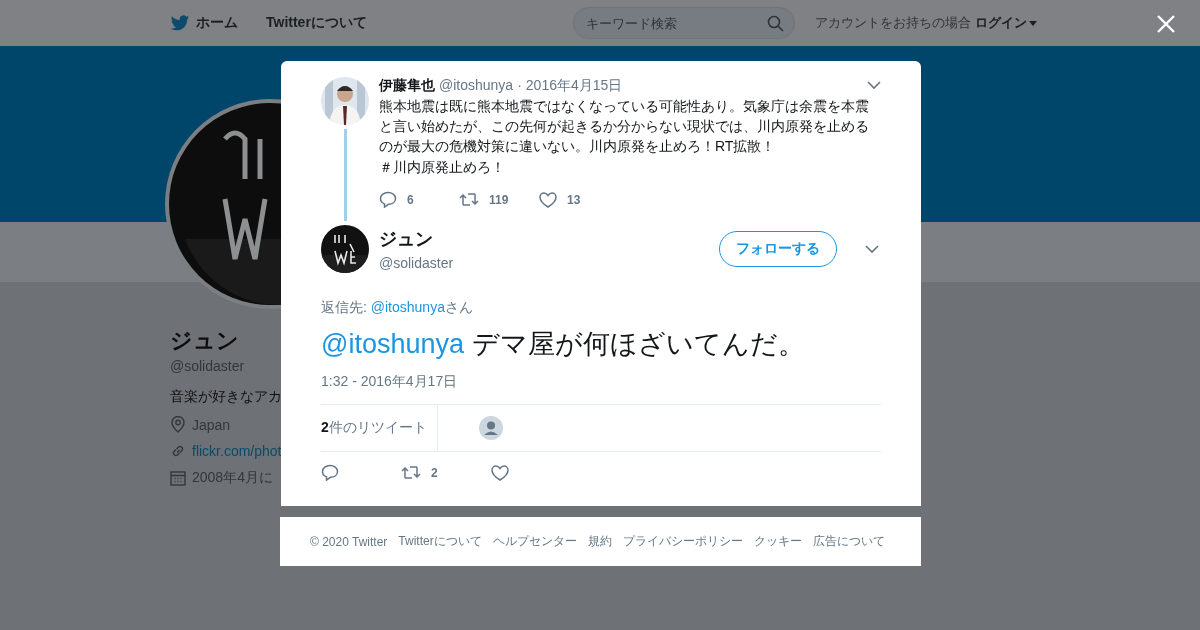 This screenshot has height=630, width=1200. What do you see at coordinates (434, 472) in the screenshot?
I see `retweet-count: 2` at bounding box center [434, 472].